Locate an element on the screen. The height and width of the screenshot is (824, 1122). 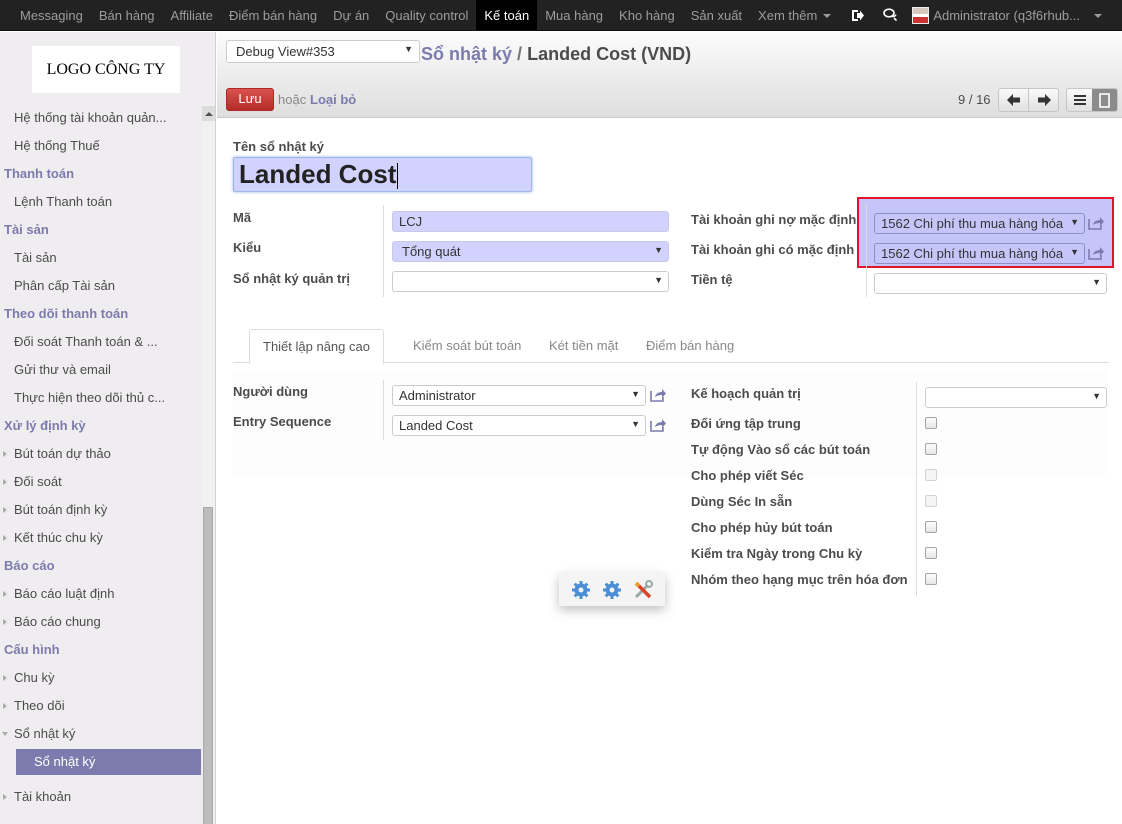
sidebar-item-periods: Chu kỳ is located at coordinates (101, 678).